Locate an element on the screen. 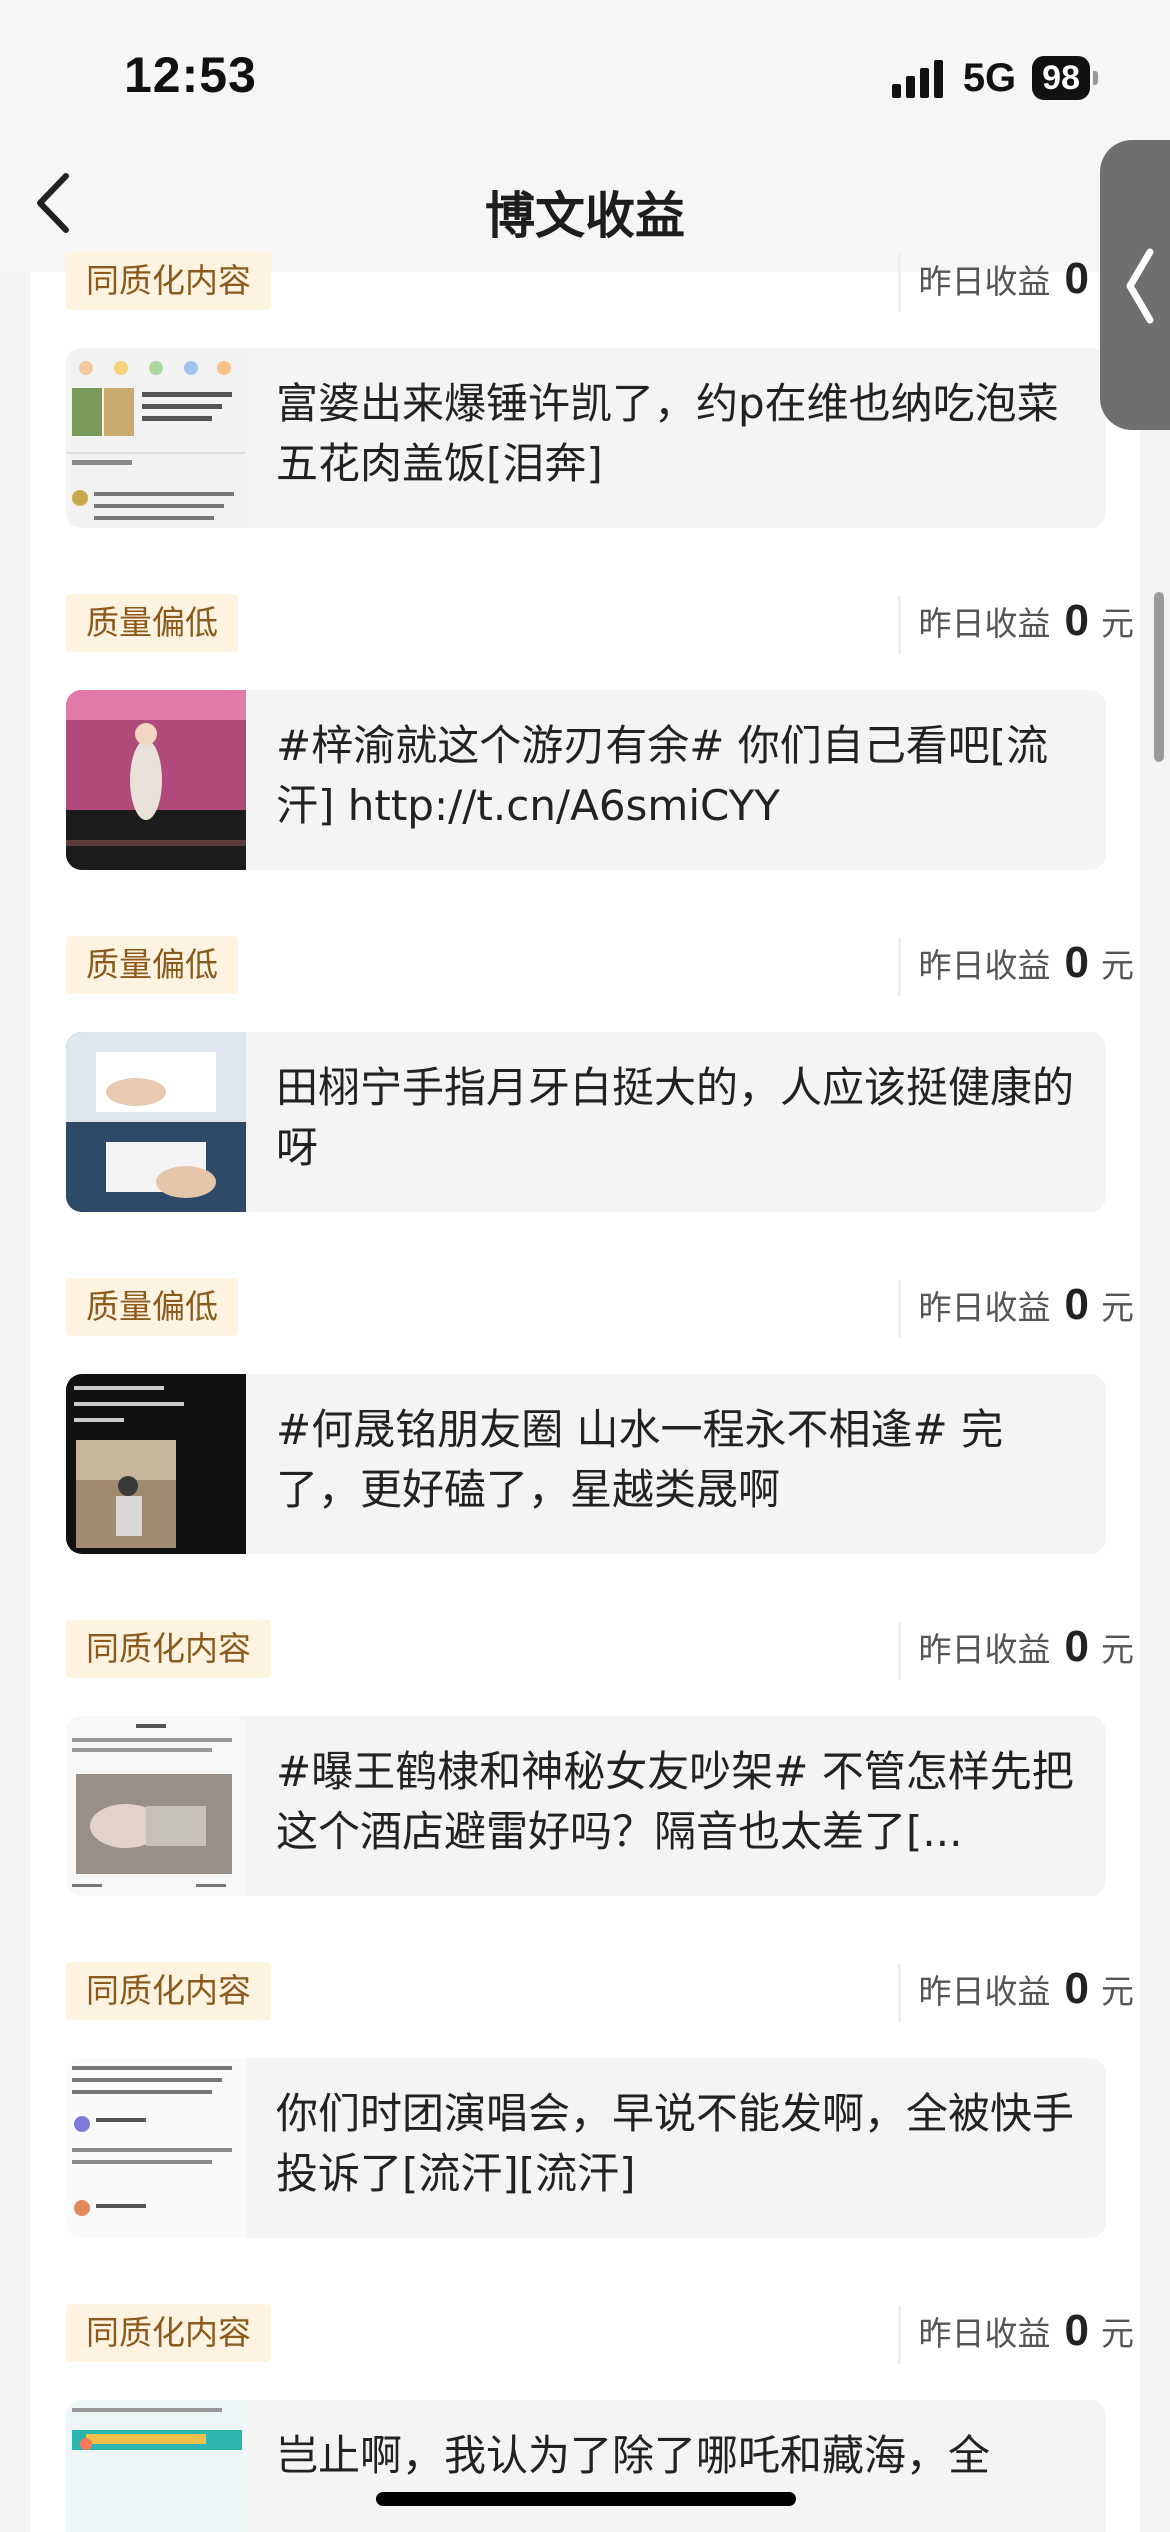 This screenshot has height=2532, width=1170. list-item: 质量偏低 昨日收益 0 元 田栩宁手指月牙白挺大的，人应该挺健康的呀 is located at coordinates (585, 1083).